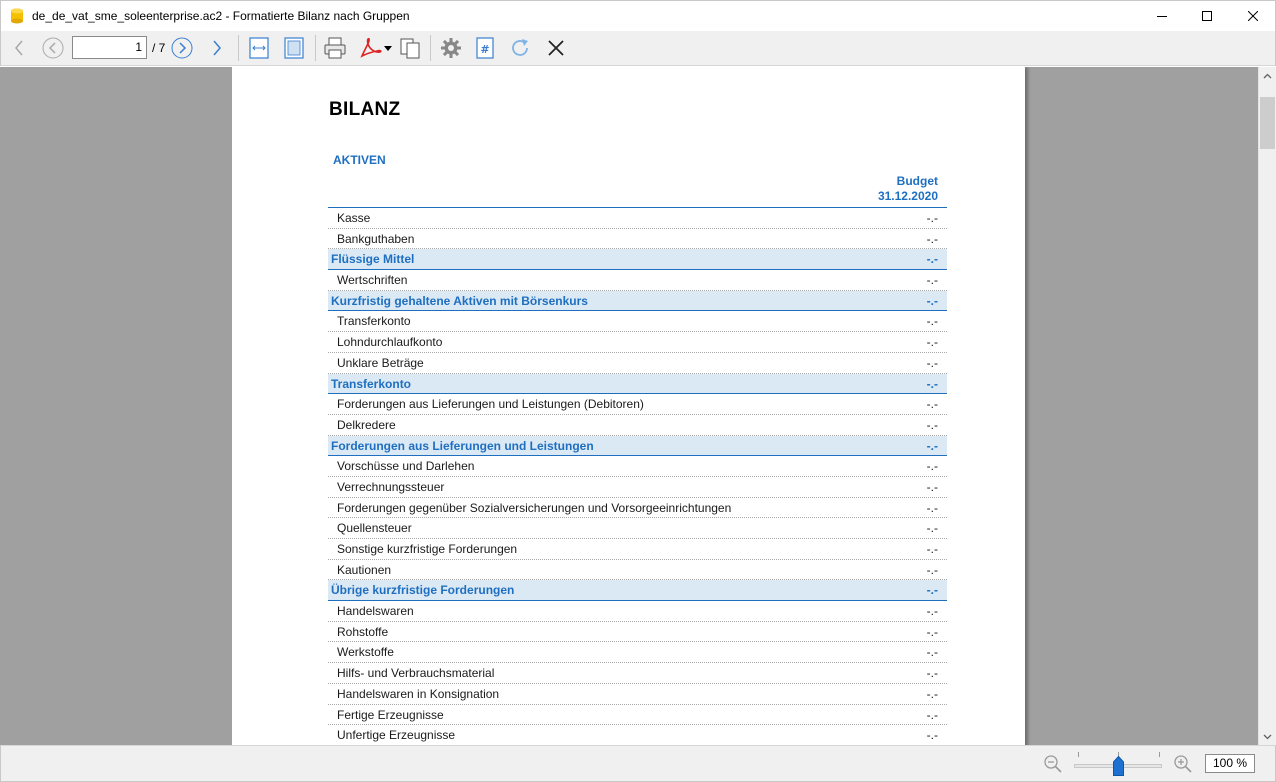  I want to click on app-icon, so click(17, 16).